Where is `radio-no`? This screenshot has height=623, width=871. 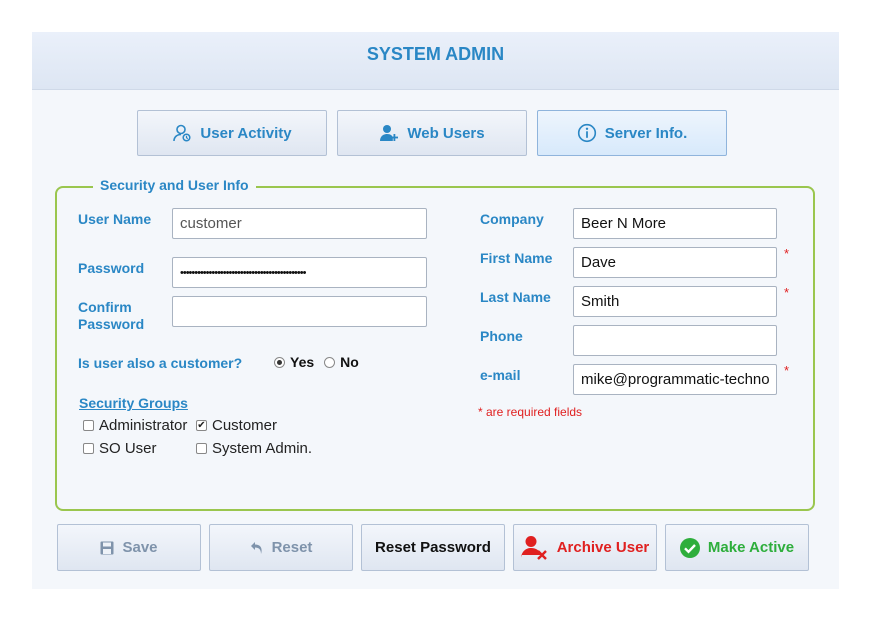 radio-no is located at coordinates (330, 362).